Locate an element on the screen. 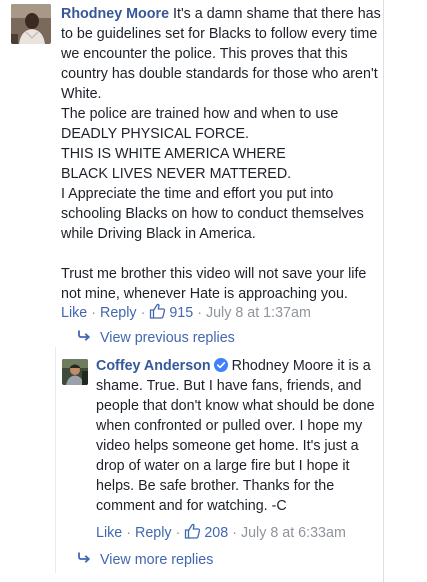  avatar-coffey-anderson is located at coordinates (75, 372).